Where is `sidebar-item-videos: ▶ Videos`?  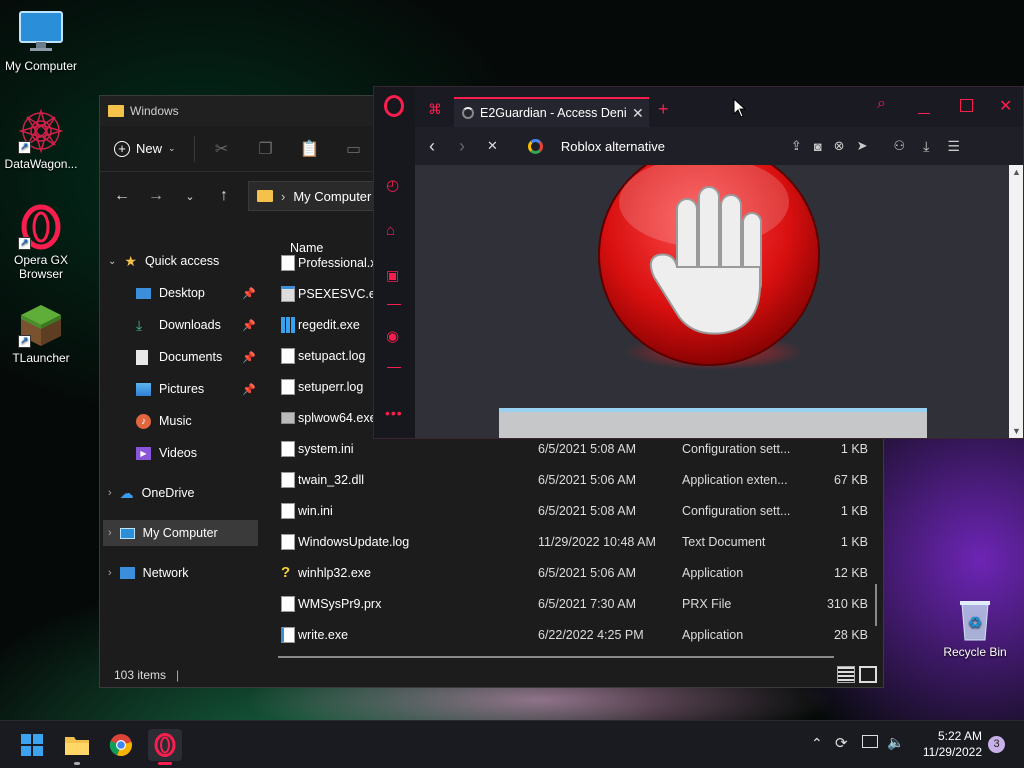 sidebar-item-videos: ▶ Videos is located at coordinates (196, 453).